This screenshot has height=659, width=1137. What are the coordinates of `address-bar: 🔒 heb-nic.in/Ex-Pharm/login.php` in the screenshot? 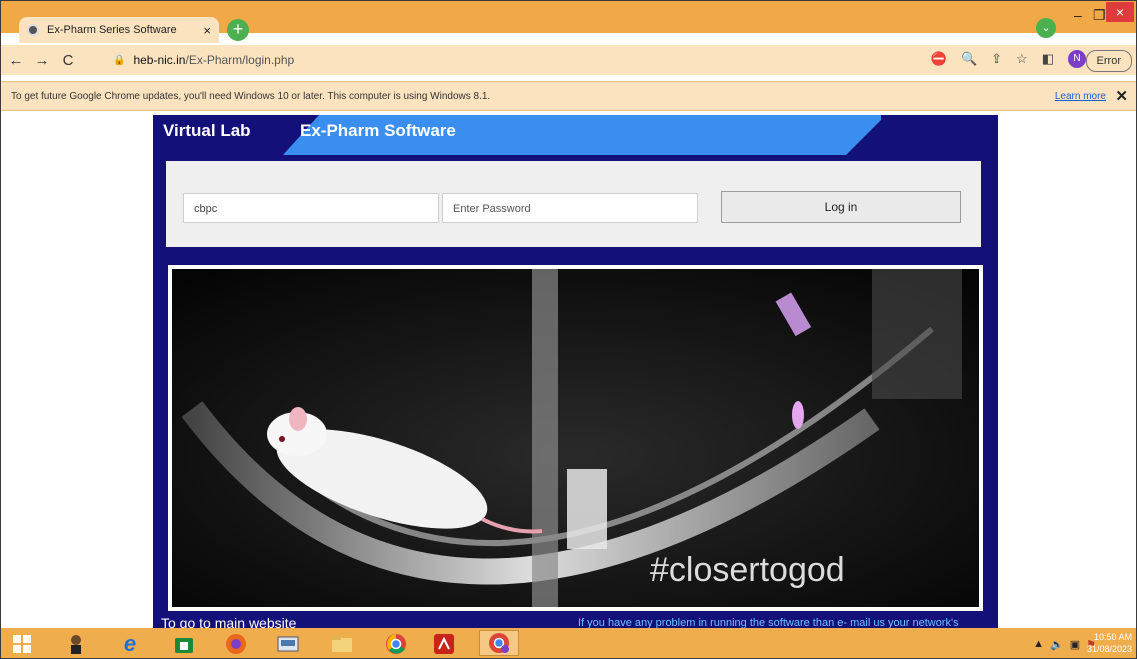 It's located at (513, 60).